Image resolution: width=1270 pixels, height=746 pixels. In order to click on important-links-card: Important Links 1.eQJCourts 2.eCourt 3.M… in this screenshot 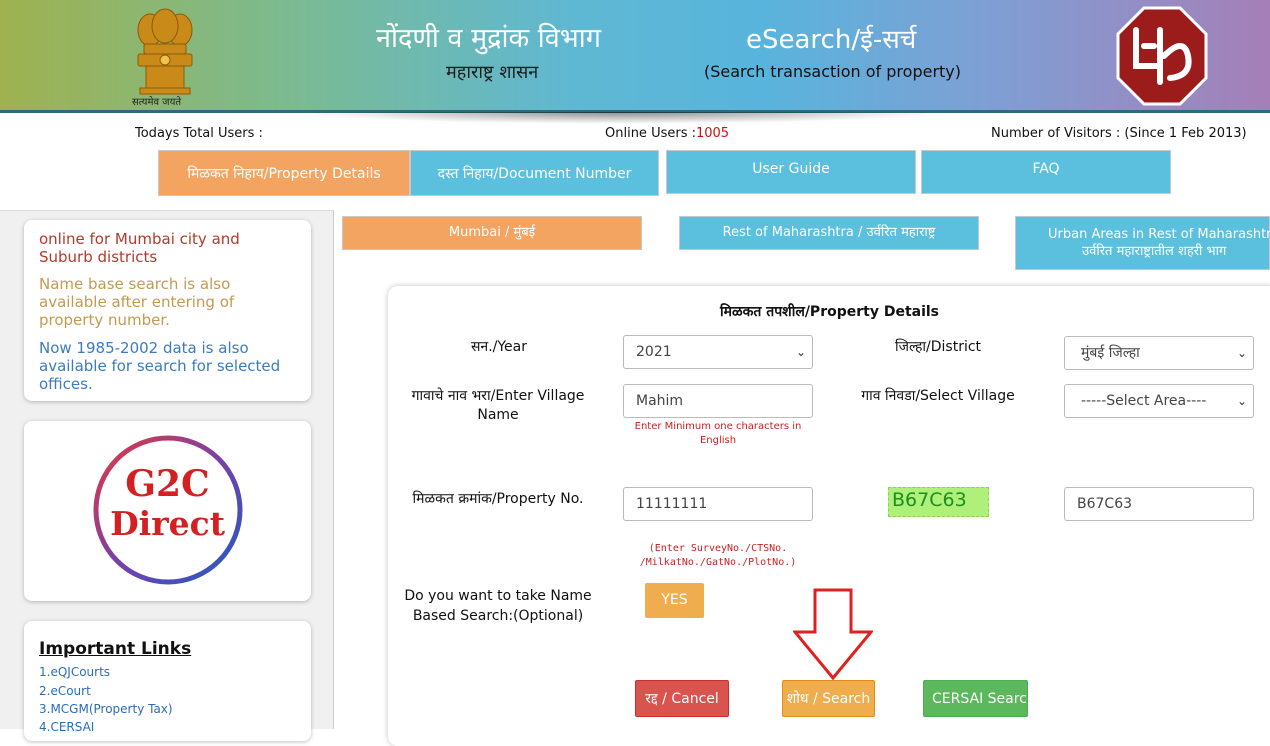, I will do `click(167, 681)`.